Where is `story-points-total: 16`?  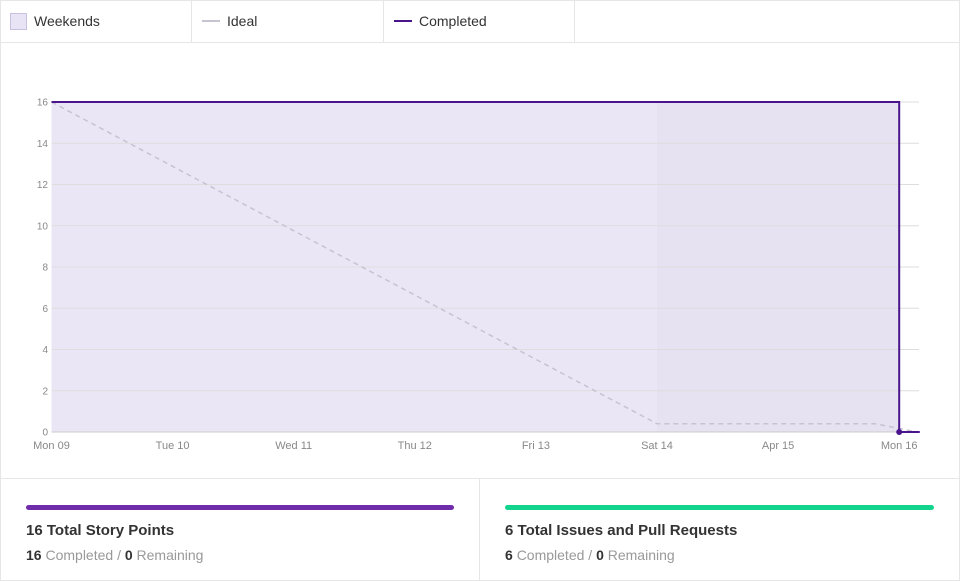
story-points-total: 16 is located at coordinates (34, 530).